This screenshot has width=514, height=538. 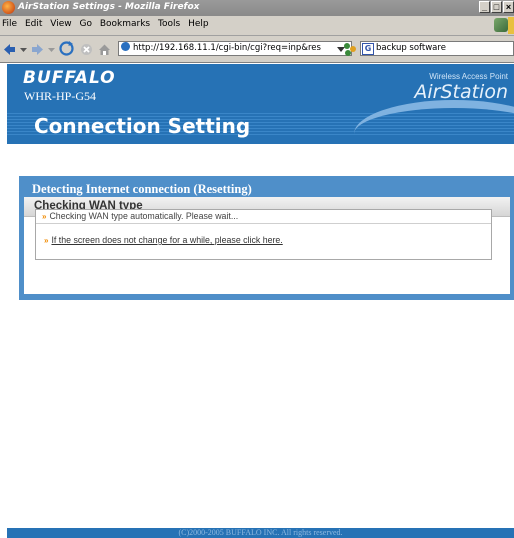 I want to click on search-bar: Gbackup software, so click(x=437, y=48).